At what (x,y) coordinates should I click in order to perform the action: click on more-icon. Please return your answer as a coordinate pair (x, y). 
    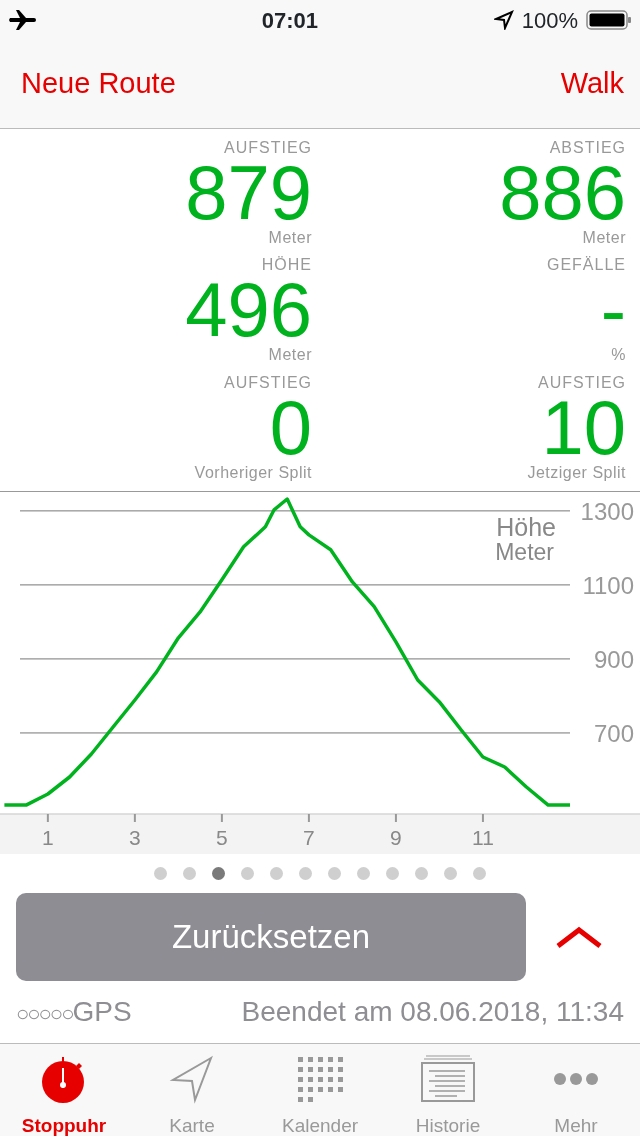
    Looking at the image, I should click on (576, 1079).